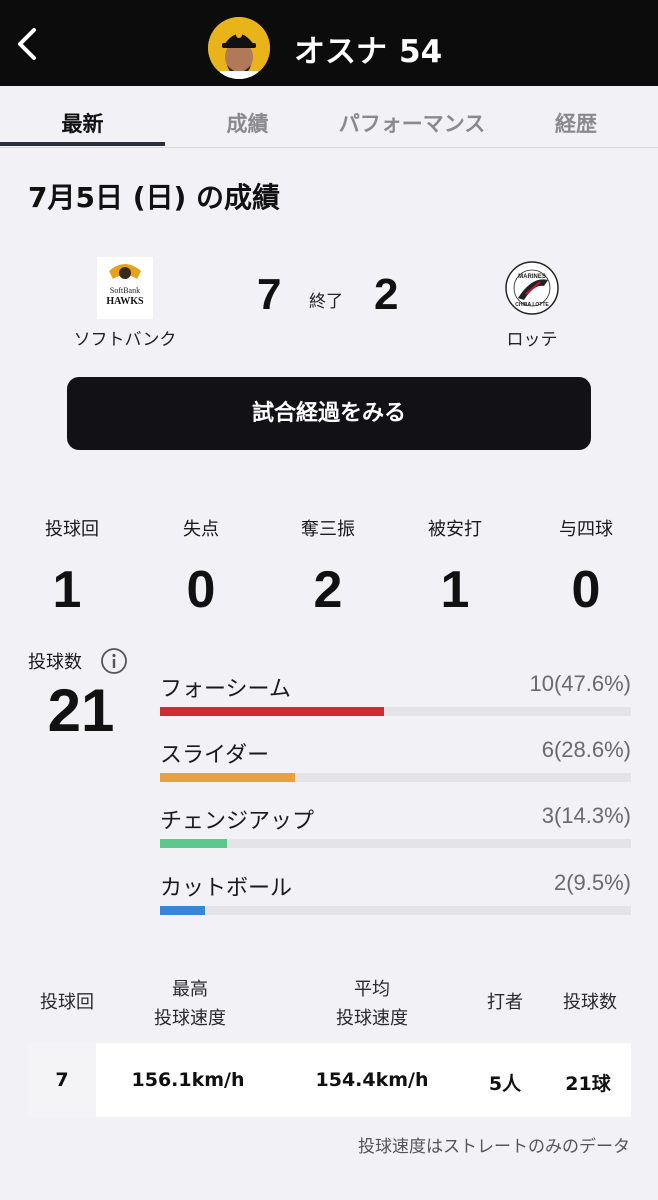 This screenshot has height=1200, width=658. Describe the element at coordinates (226, 888) in the screenshot. I see `pitch-type-name: カットボール` at that location.